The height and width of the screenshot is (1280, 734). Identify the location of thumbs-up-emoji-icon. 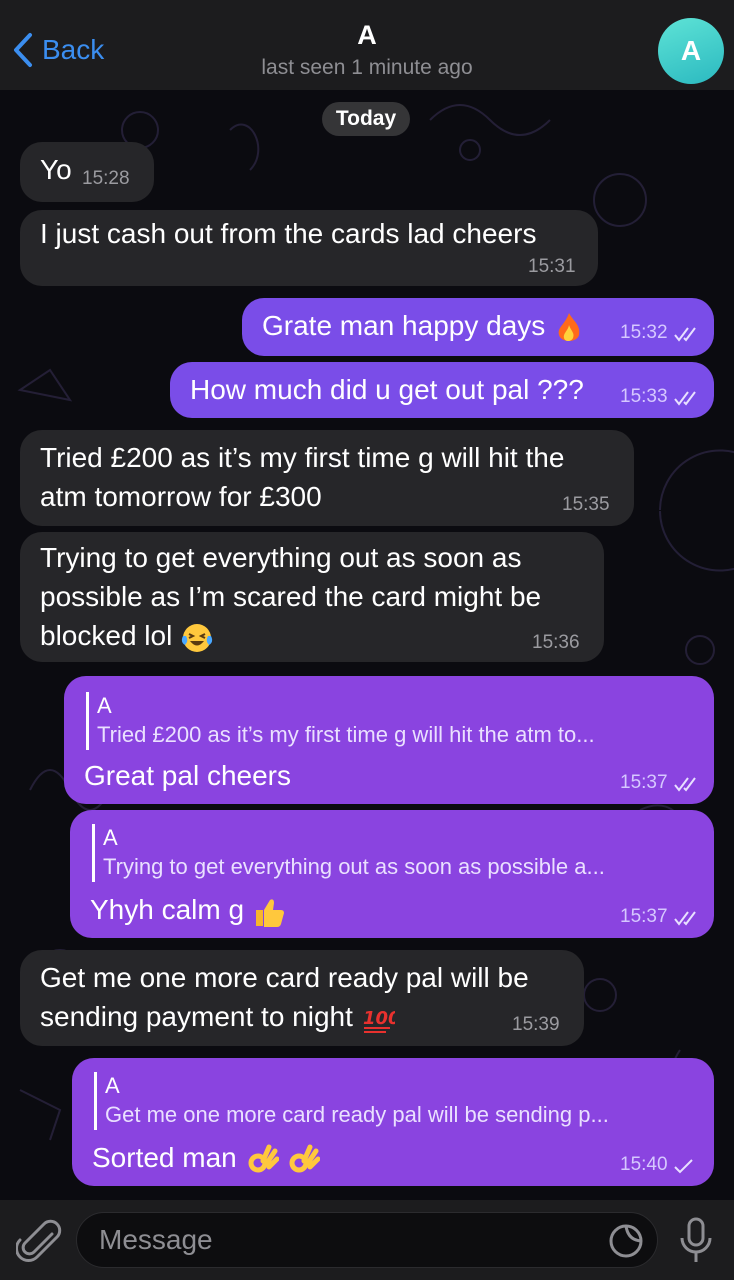
(269, 913).